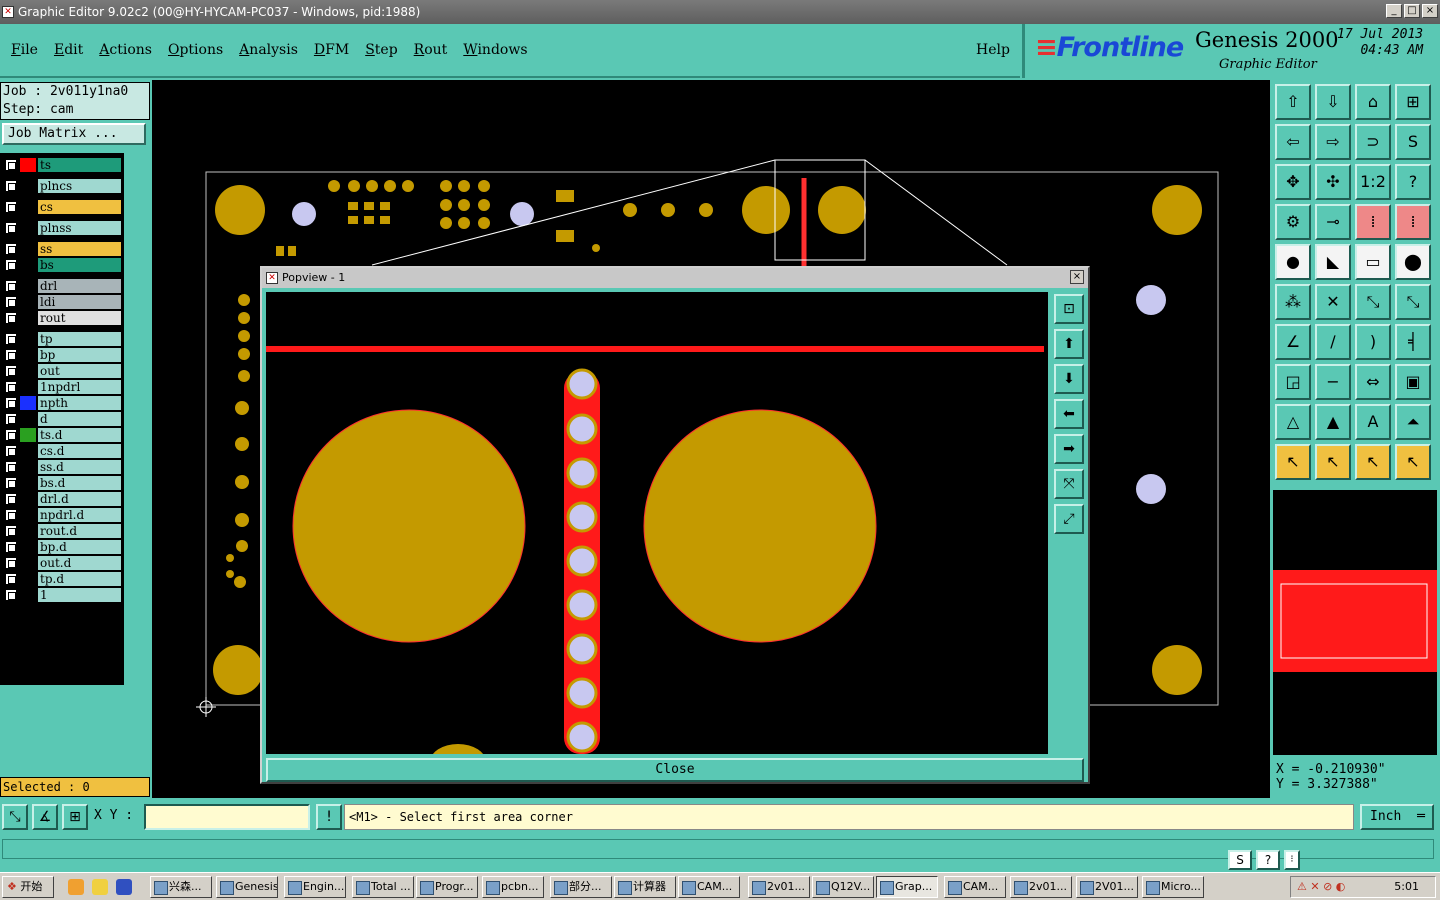 This screenshot has width=1440, height=900. What do you see at coordinates (1069, 309) in the screenshot?
I see `zoom-fit-icon: ⊡` at bounding box center [1069, 309].